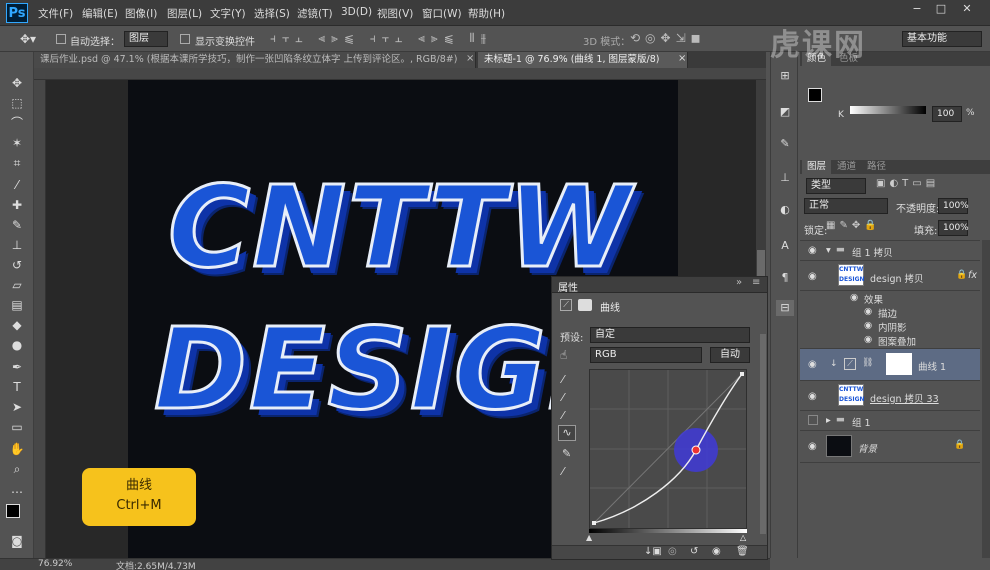  Describe the element at coordinates (228, 13) in the screenshot. I see `menu-type: 文字(Y)` at that location.